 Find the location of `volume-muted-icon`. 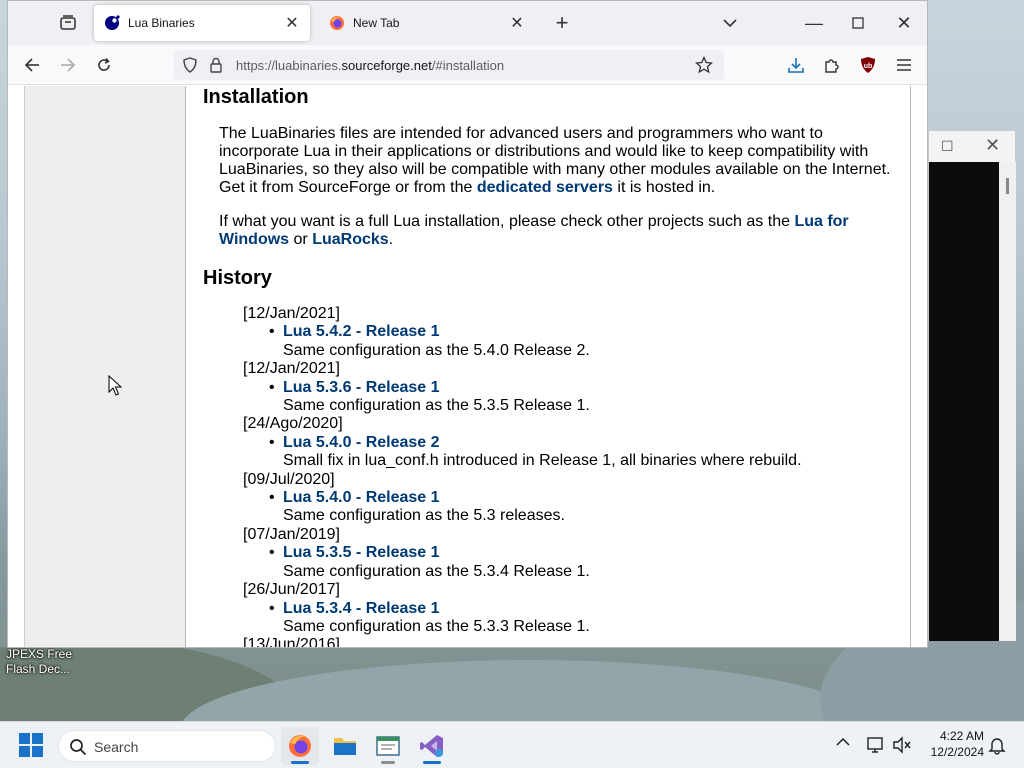

volume-muted-icon is located at coordinates (902, 745).